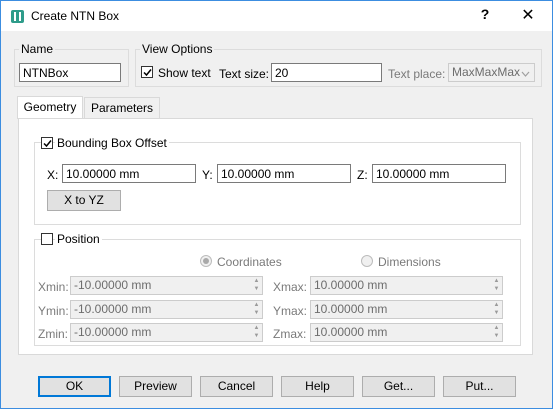 Image resolution: width=553 pixels, height=409 pixels. I want to click on text-place-value: MaxMaxMax, so click(486, 72).